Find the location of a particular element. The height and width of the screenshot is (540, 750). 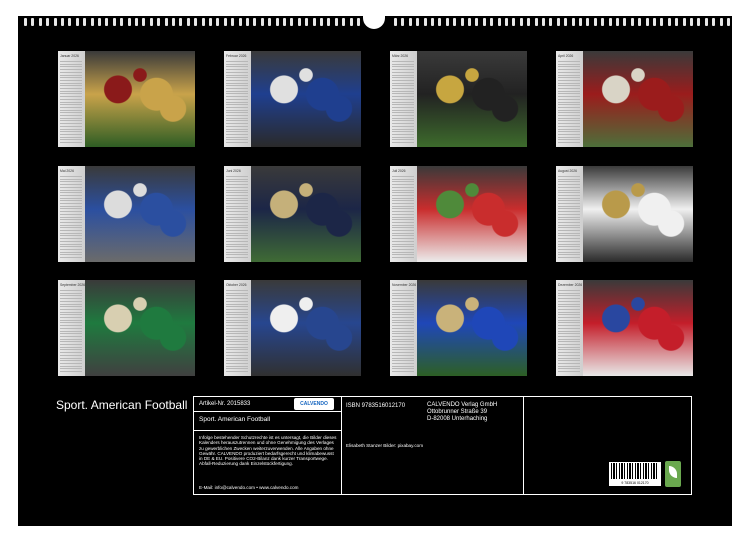

calendar-grid-strip: August 2026 is located at coordinates (569, 214).